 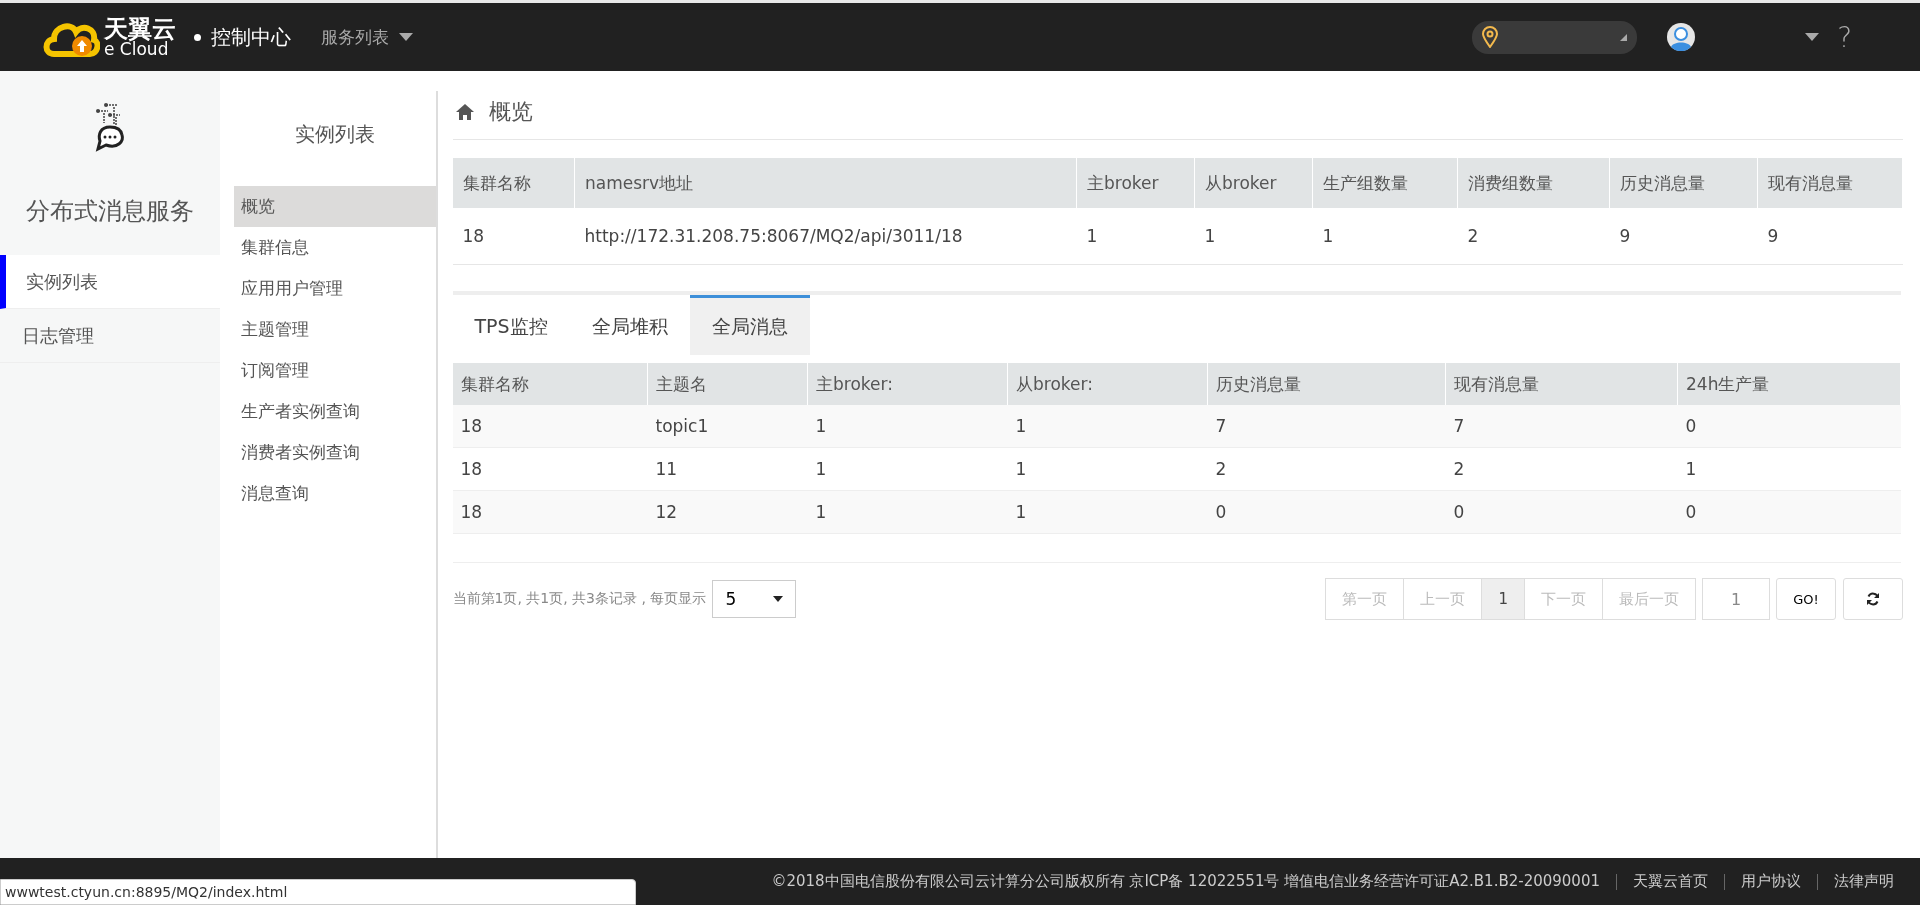 What do you see at coordinates (1812, 37) in the screenshot?
I see `user-menu-caret-icon` at bounding box center [1812, 37].